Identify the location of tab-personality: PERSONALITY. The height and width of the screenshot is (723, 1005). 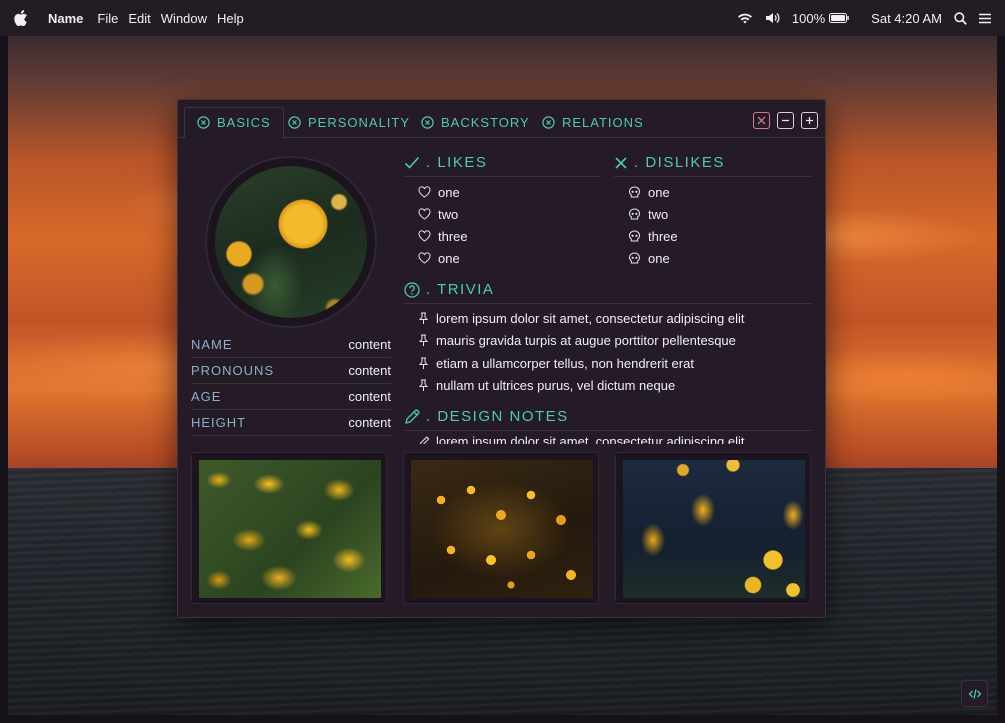
(349, 122).